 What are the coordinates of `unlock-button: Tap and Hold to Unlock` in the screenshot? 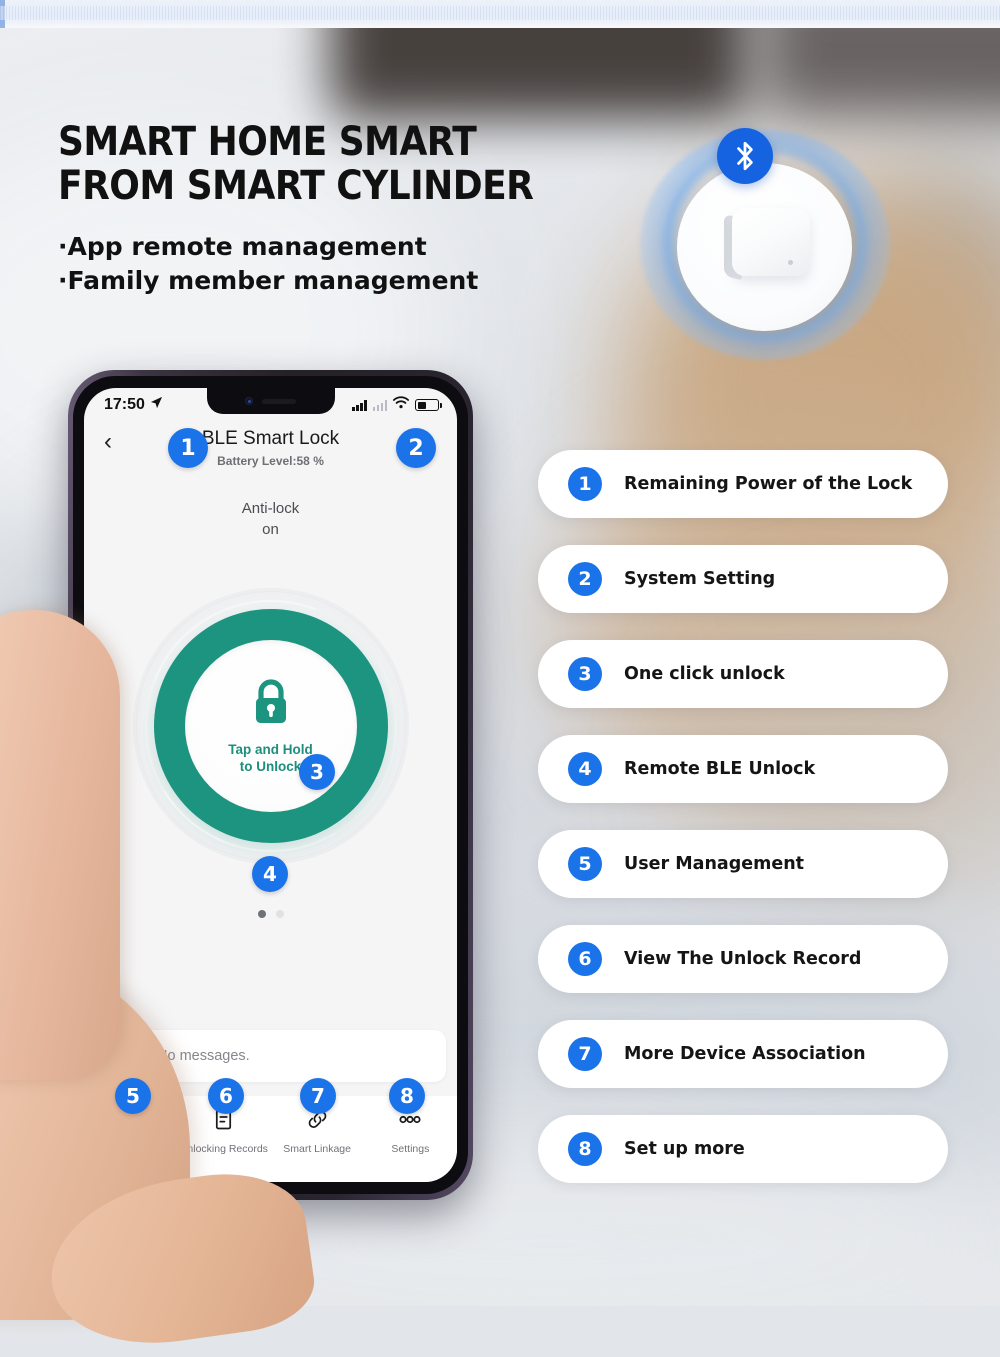 It's located at (270, 726).